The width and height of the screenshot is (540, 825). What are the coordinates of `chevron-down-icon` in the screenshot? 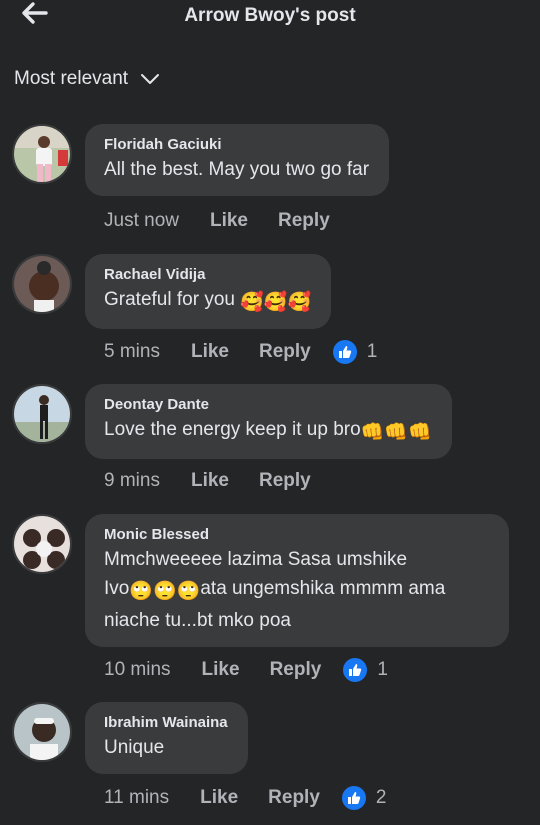 It's located at (150, 79).